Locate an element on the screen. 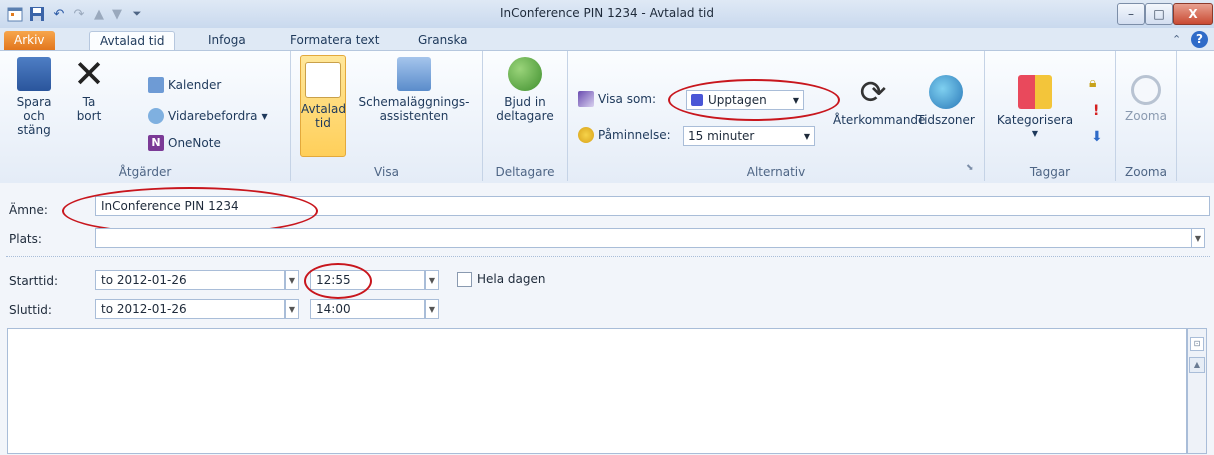 Image resolution: width=1214 pixels, height=455 pixels. start-date-input: to 2012-01-26 is located at coordinates (190, 280).